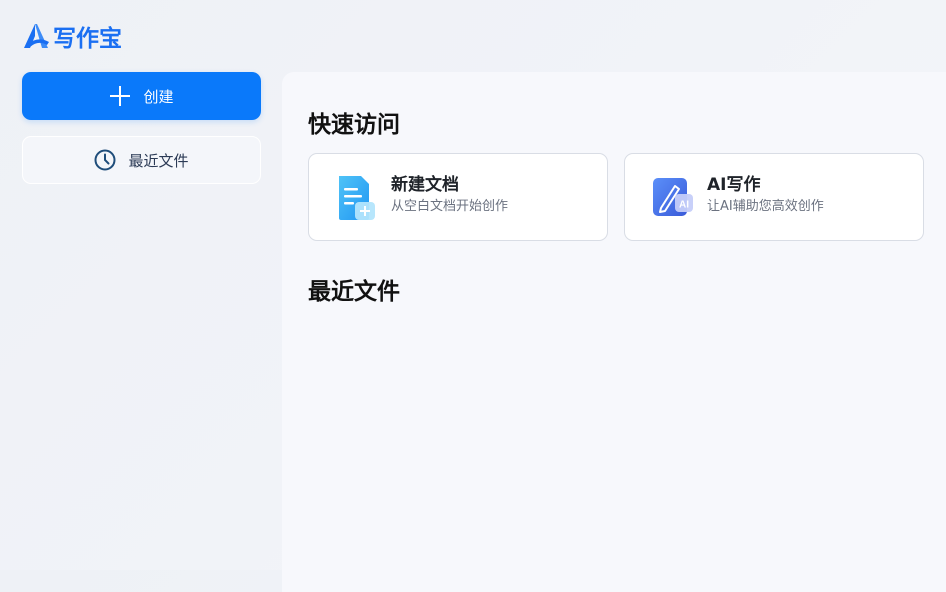 Image resolution: width=946 pixels, height=592 pixels. Describe the element at coordinates (120, 96) in the screenshot. I see `plus-icon` at that location.